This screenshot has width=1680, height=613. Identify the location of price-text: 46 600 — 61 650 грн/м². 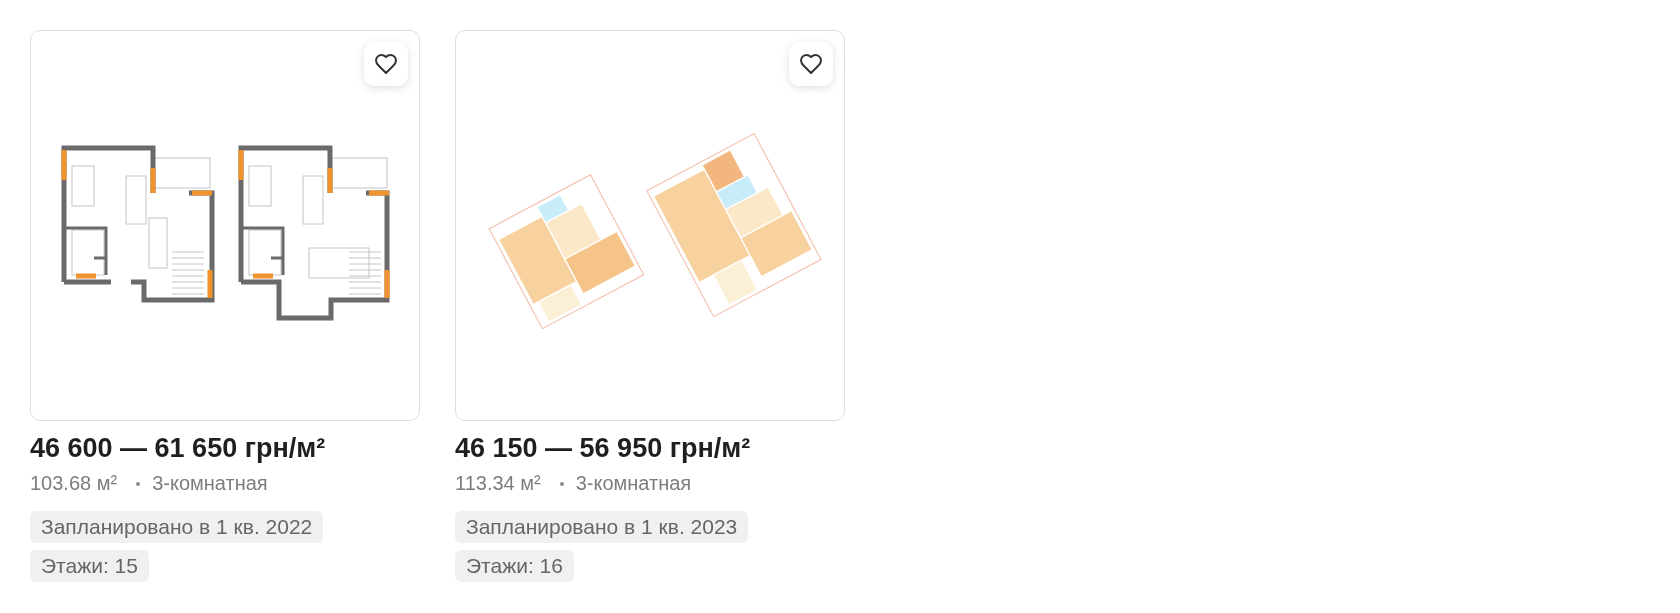
(178, 448).